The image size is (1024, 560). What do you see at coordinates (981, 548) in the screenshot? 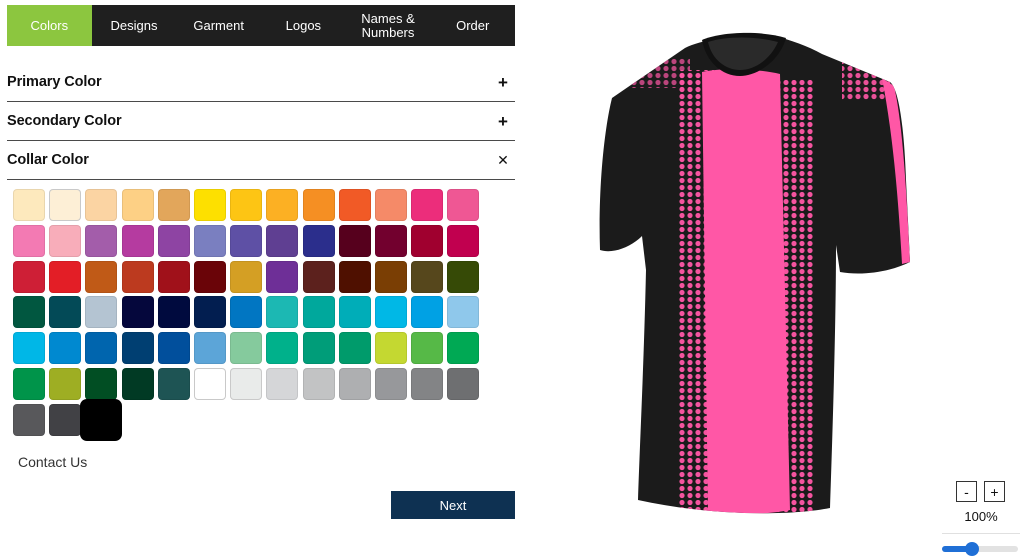
I see `zoom-slider` at bounding box center [981, 548].